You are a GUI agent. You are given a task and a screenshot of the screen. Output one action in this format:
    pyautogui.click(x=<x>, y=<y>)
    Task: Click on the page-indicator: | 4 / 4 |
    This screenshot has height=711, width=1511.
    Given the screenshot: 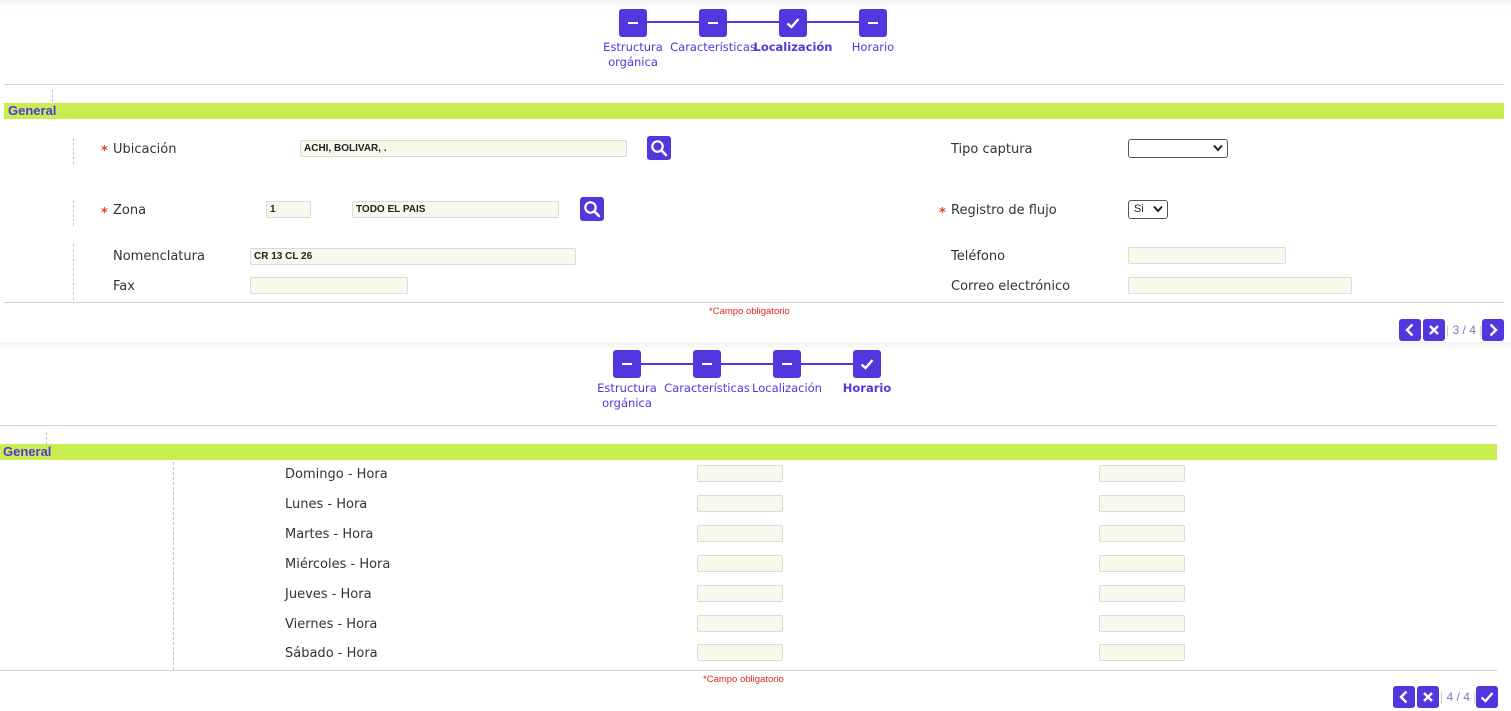 What is the action you would take?
    pyautogui.click(x=1458, y=697)
    